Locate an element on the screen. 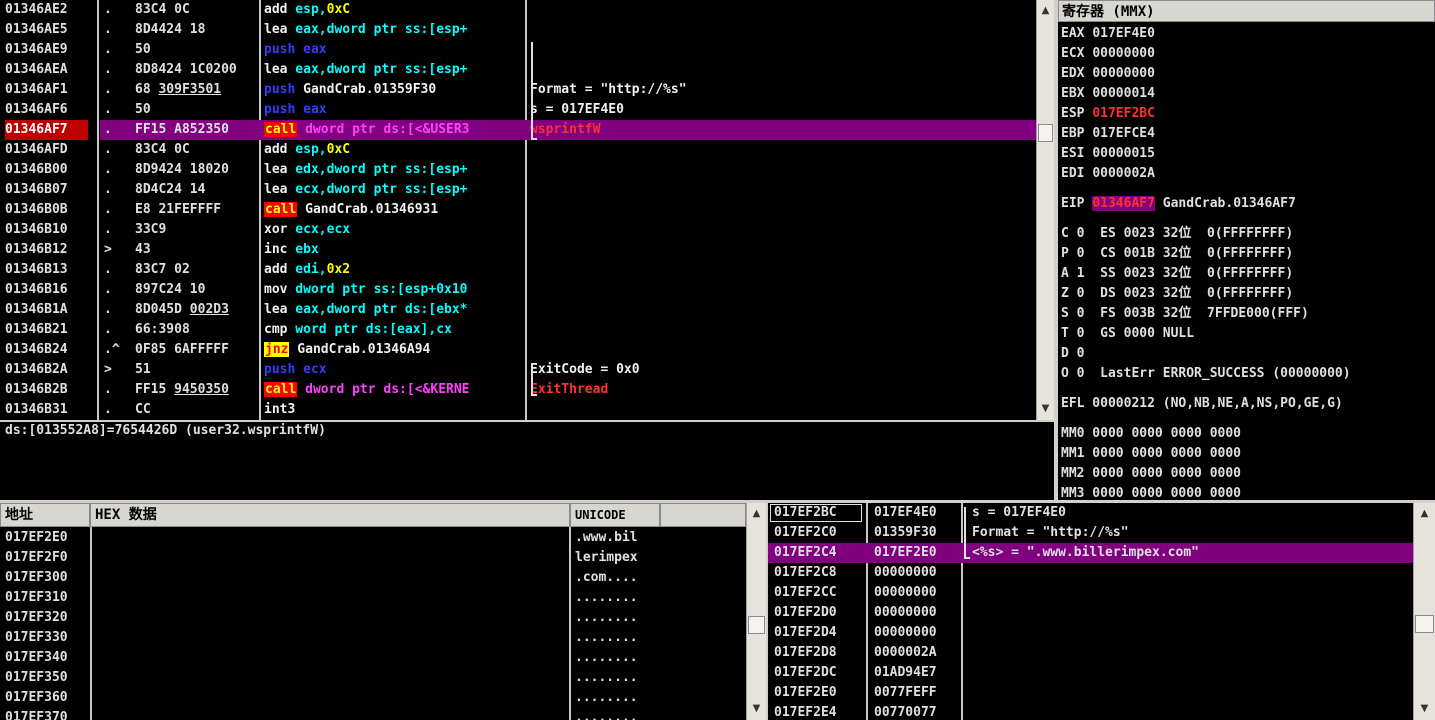 The image size is (1435, 720). disasm-instruction: lea edx,dword ptr ss:[esp+ is located at coordinates (394, 170).